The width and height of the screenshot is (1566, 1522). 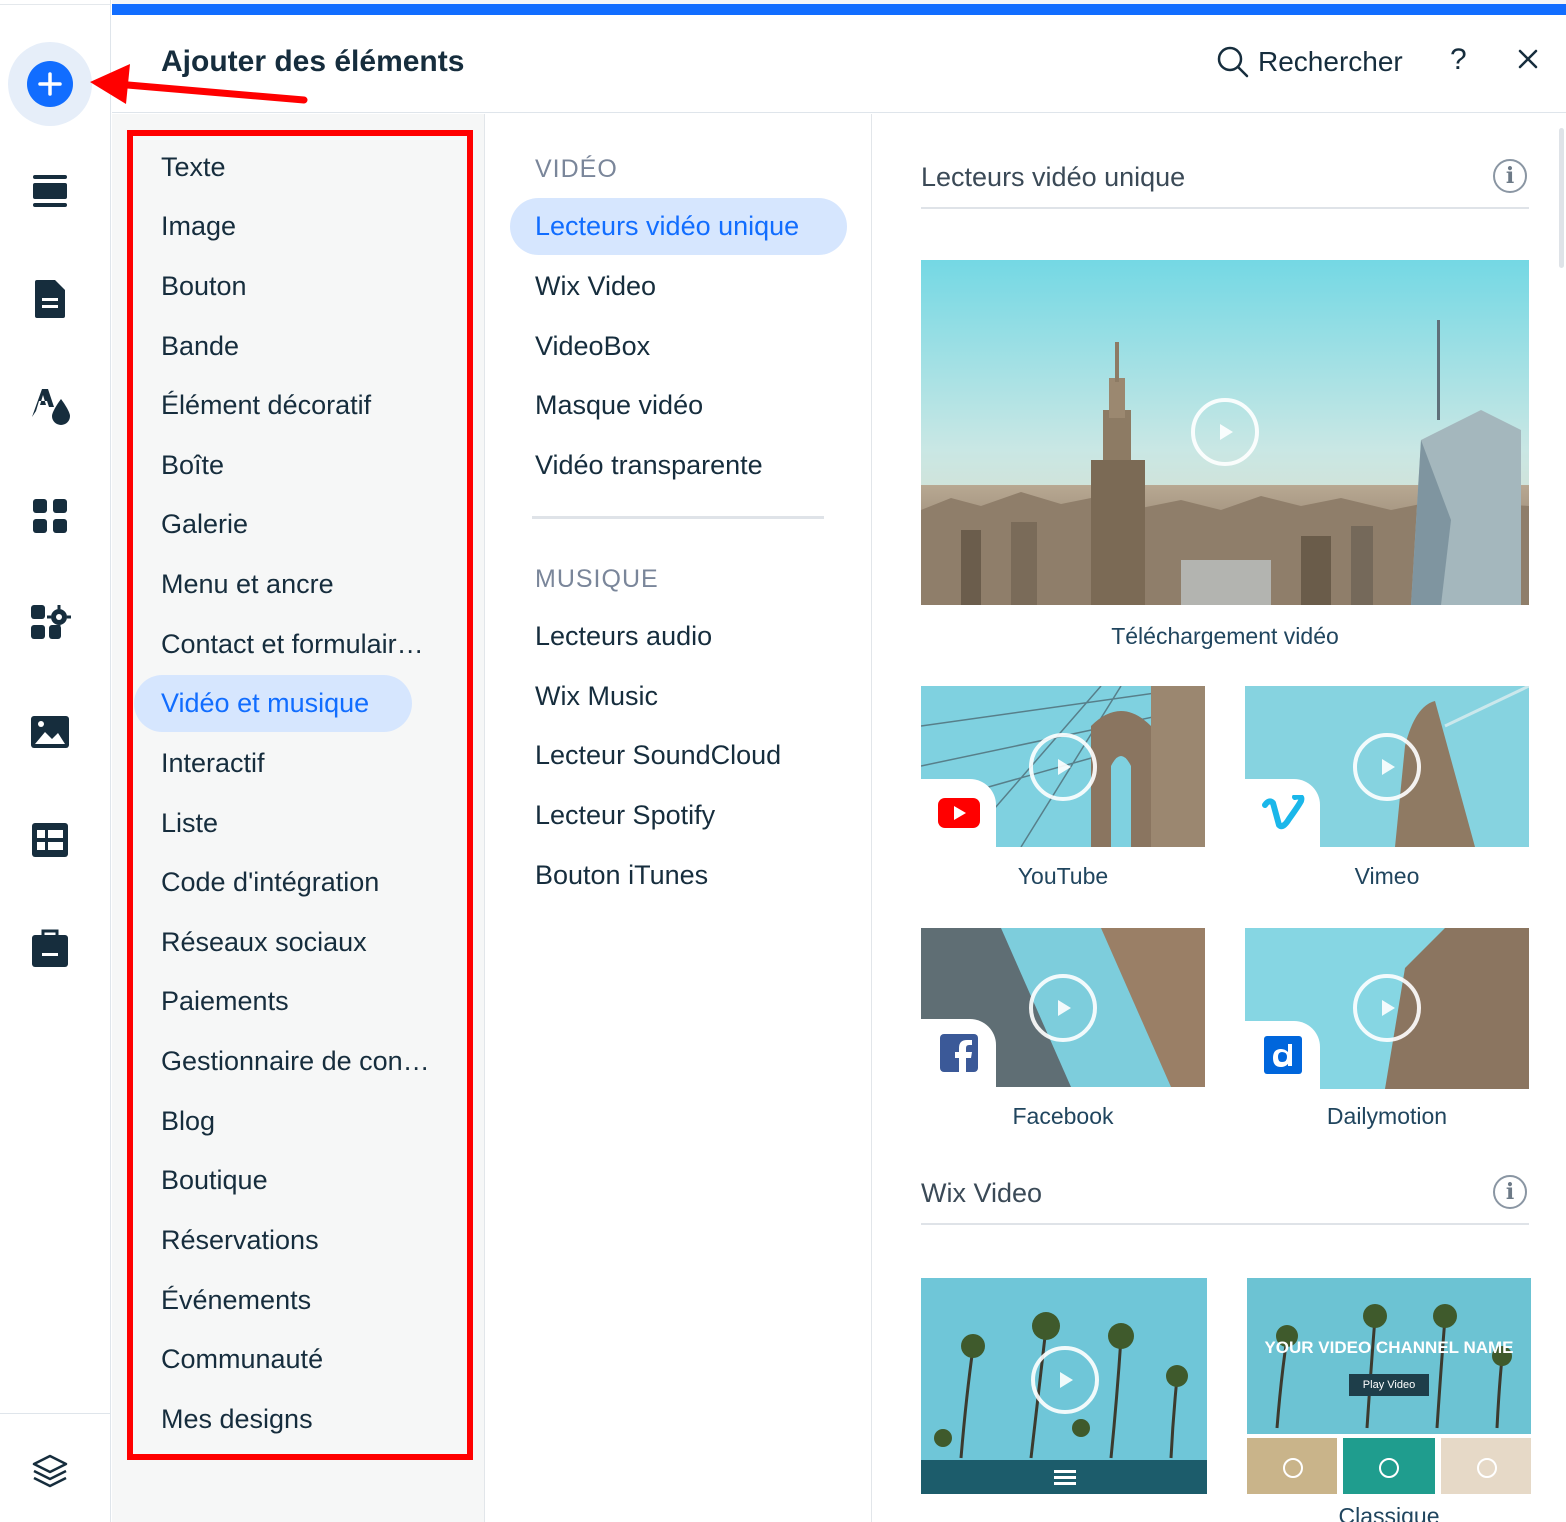 What do you see at coordinates (50, 191) in the screenshot?
I see `sections-icon` at bounding box center [50, 191].